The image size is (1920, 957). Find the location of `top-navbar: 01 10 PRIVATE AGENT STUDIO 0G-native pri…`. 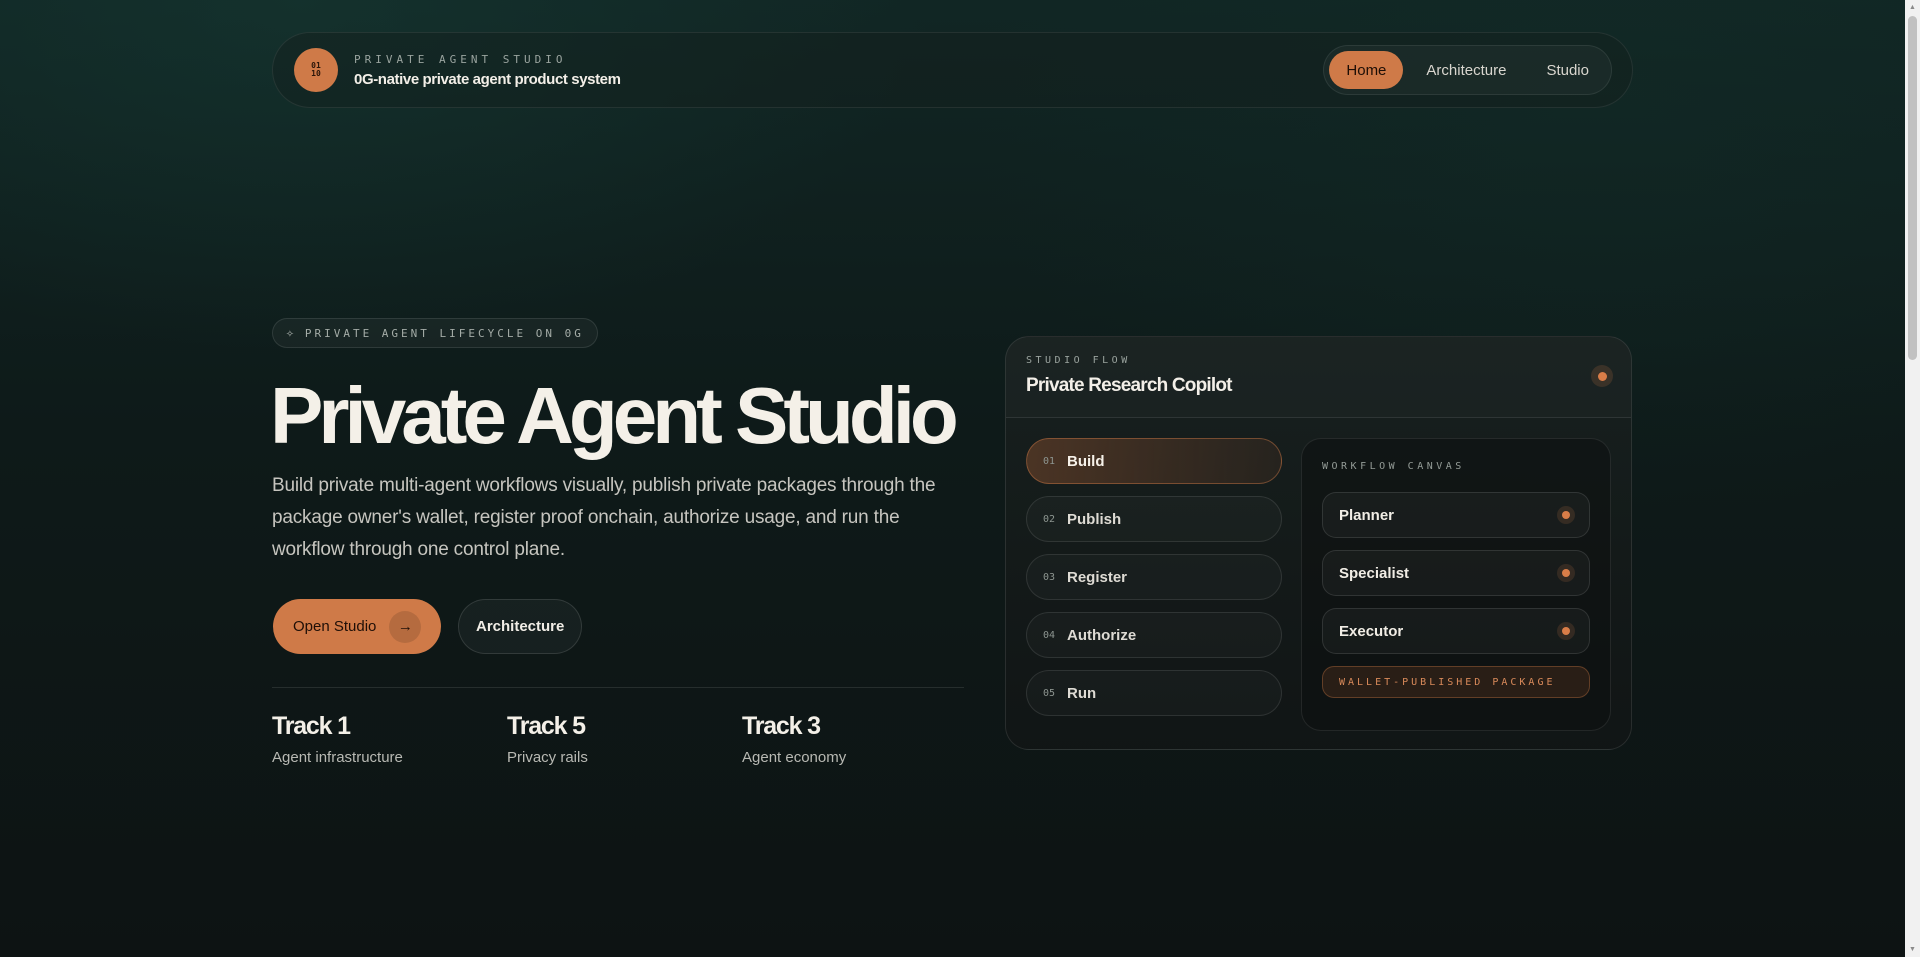

top-navbar: 01 10 PRIVATE AGENT STUDIO 0G-native pri… is located at coordinates (952, 70).